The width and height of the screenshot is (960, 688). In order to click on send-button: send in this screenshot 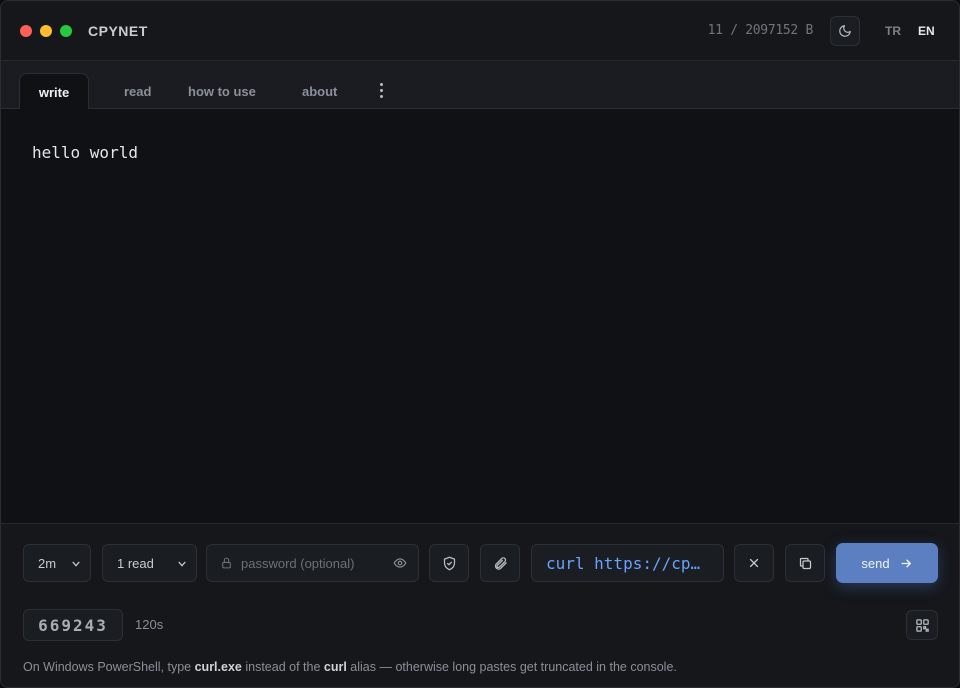, I will do `click(887, 563)`.